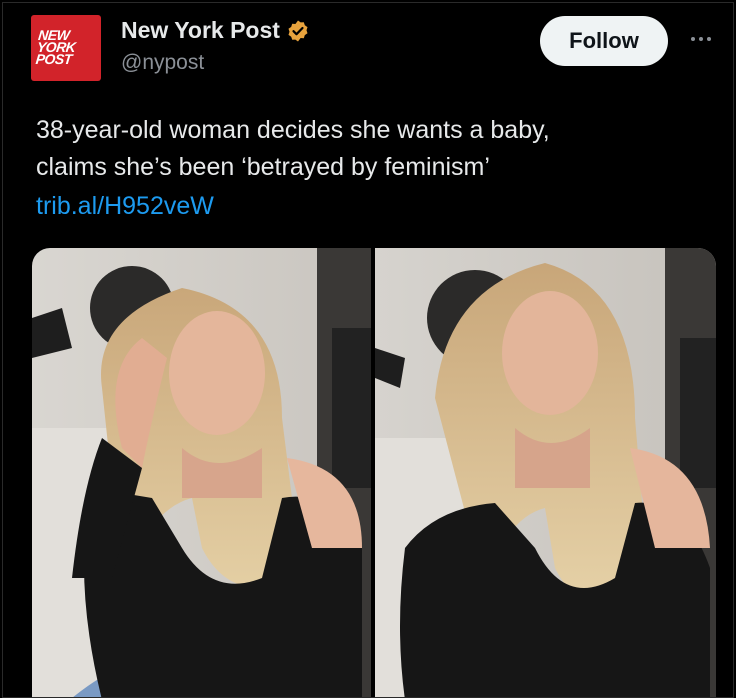  Describe the element at coordinates (55, 47) in the screenshot. I see `nypost-logo: New York Post` at that location.